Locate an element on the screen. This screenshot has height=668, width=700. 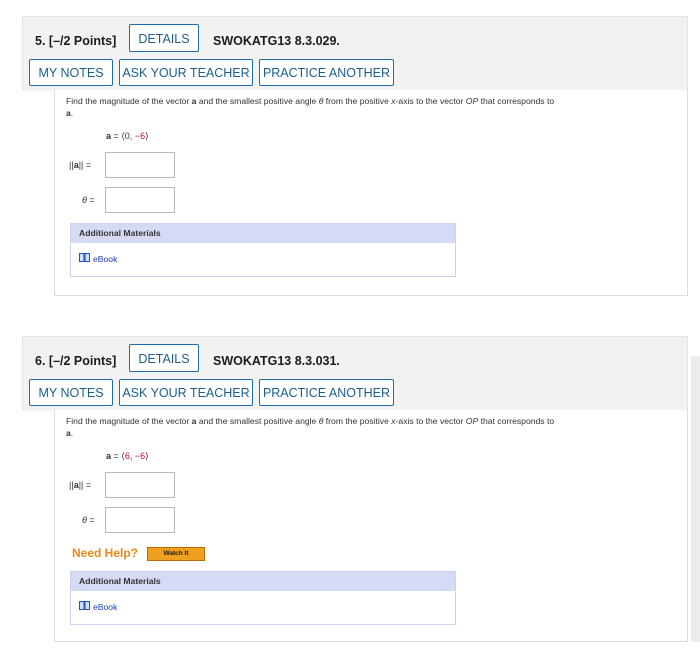
vector-equation: a = ⟨0, −6⟩ is located at coordinates (127, 136).